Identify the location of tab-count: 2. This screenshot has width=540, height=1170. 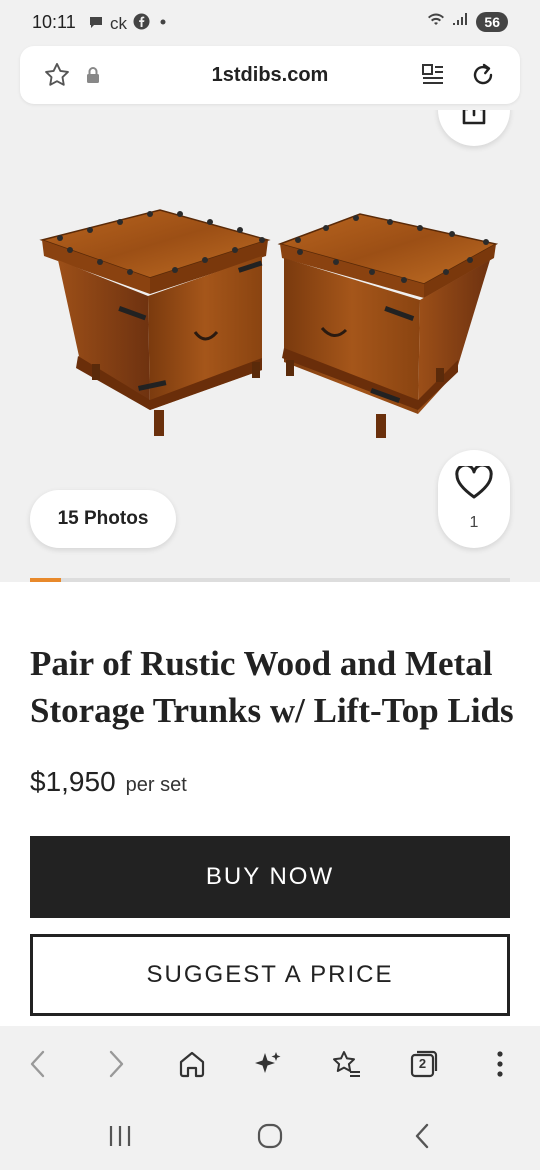
(422, 1063).